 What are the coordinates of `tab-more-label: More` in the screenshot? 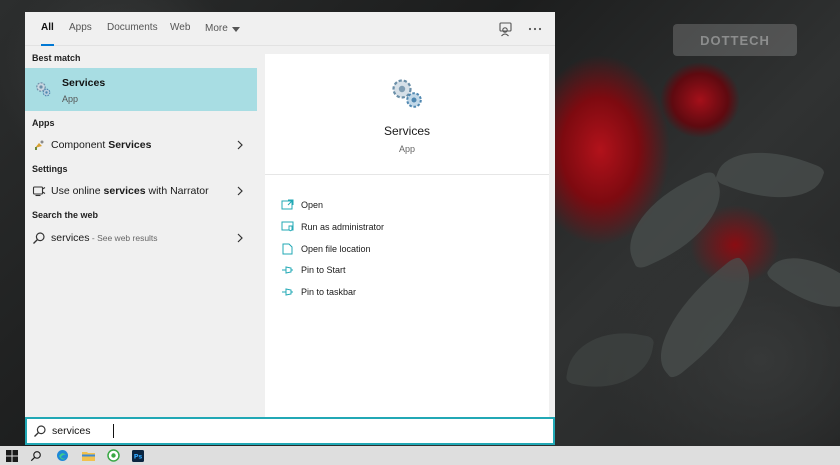 It's located at (216, 28).